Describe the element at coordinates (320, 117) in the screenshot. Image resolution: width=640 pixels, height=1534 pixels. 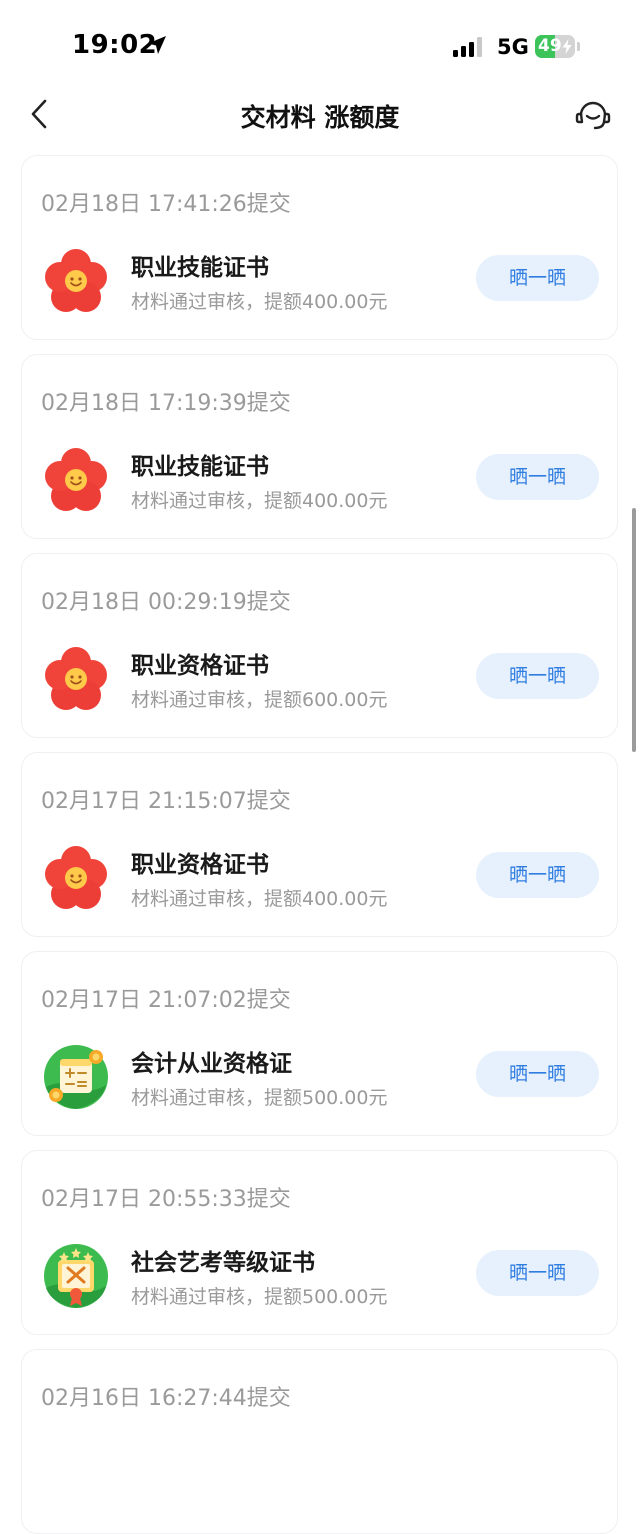
I see `page-title: 交材料 涨额度` at that location.